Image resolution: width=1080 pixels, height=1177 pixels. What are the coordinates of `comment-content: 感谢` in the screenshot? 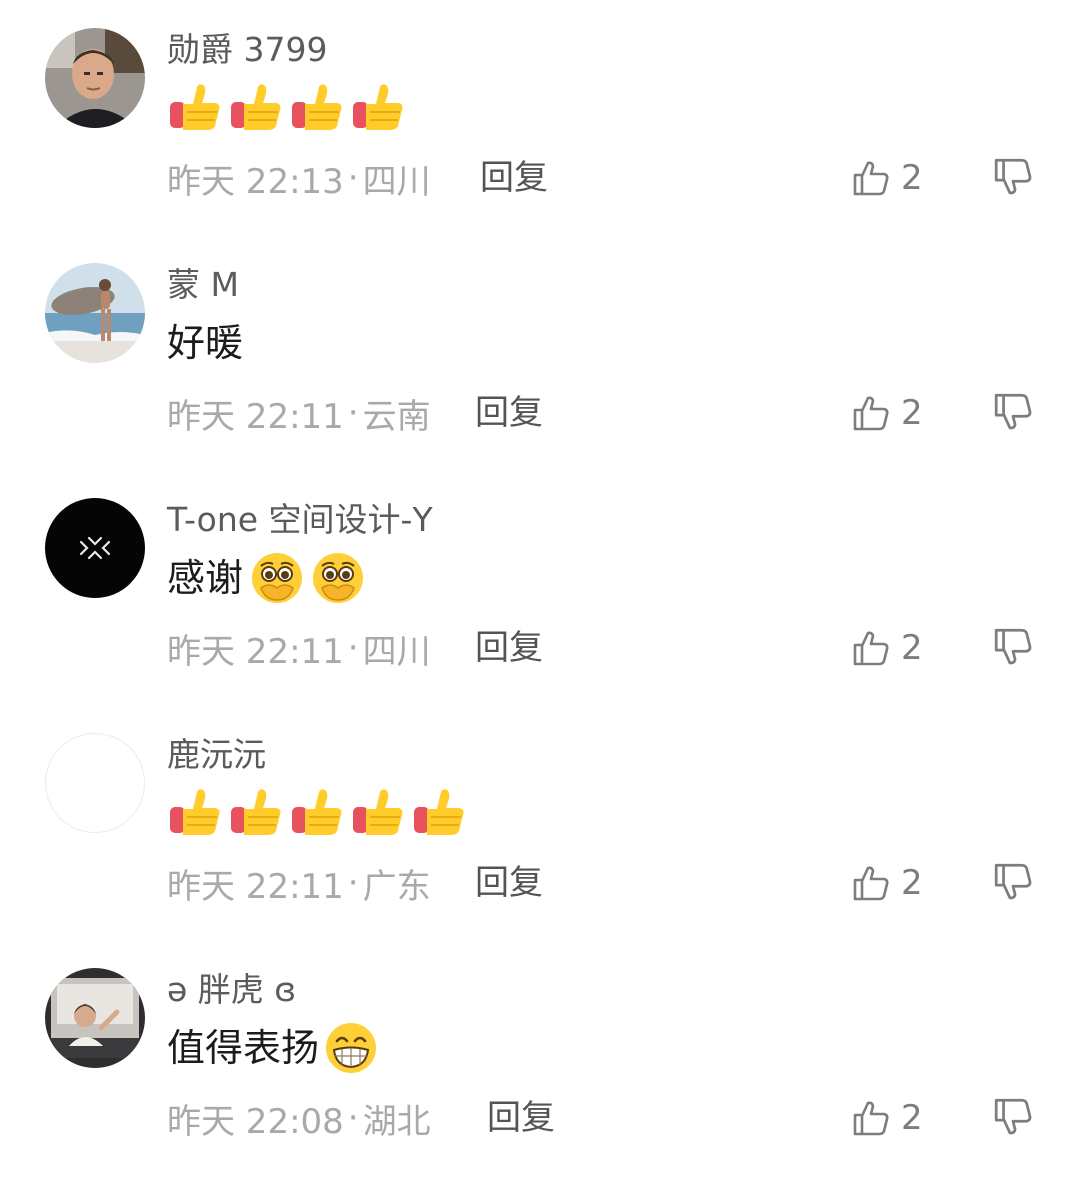 It's located at (269, 578).